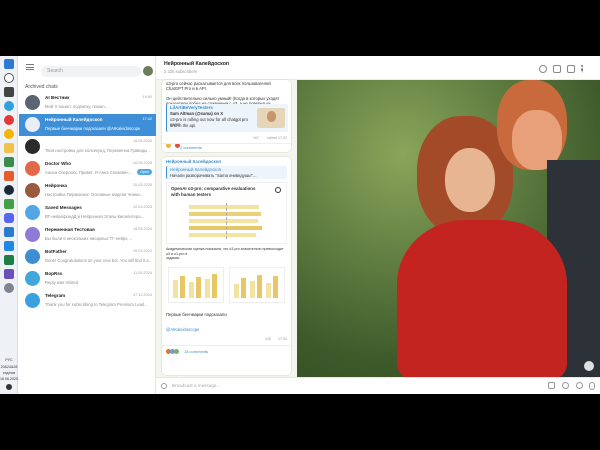 Image resolution: width=600 pixels, height=450 pixels. Describe the element at coordinates (482, 298) in the screenshot. I see `red-dress` at that location.